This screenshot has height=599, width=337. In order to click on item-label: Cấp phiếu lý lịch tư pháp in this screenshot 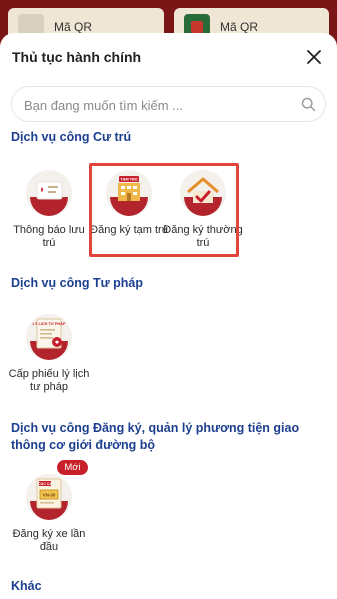, I will do `click(49, 380)`.